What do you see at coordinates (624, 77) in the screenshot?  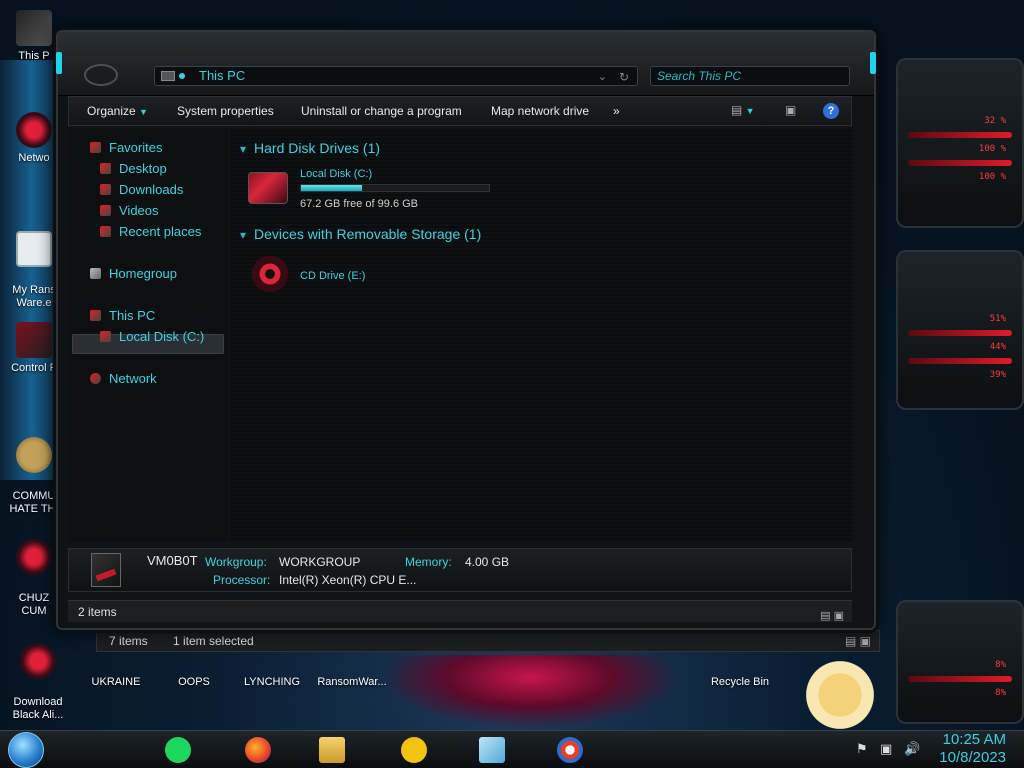 I see `refresh-icon: ↻` at bounding box center [624, 77].